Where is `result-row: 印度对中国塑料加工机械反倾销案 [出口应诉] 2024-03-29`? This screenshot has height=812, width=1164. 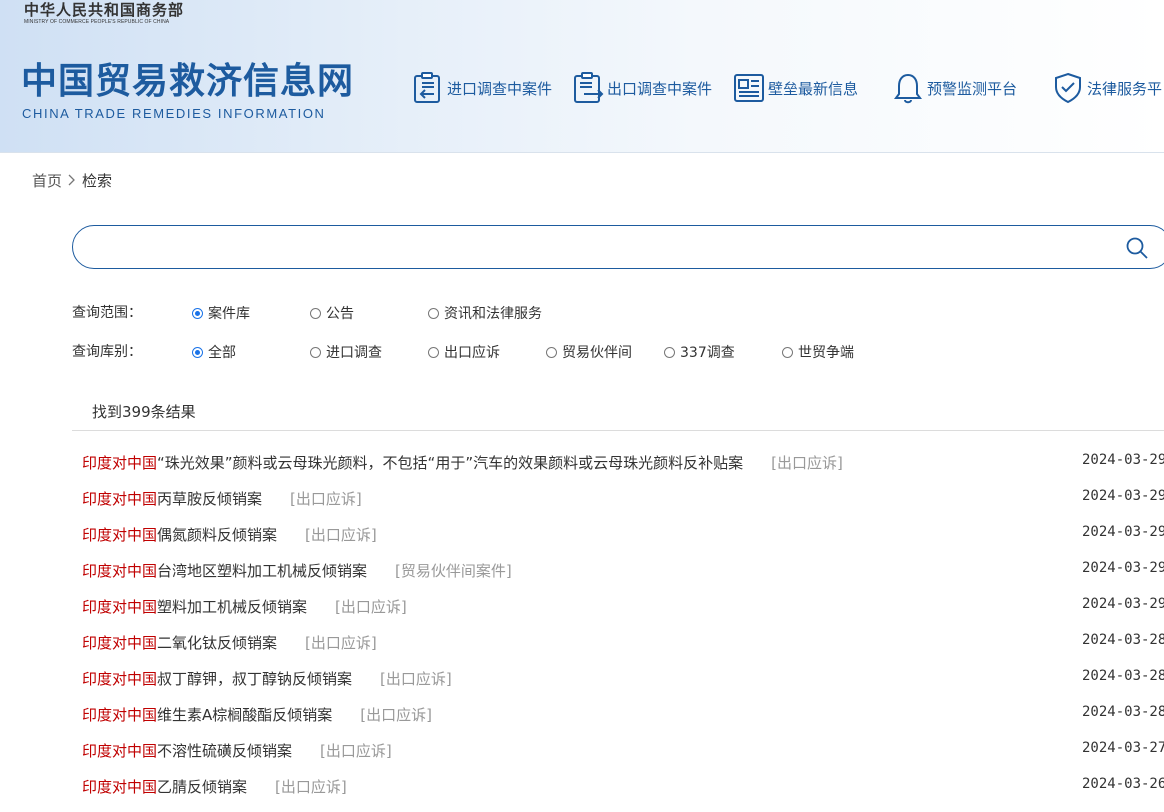
result-row: 印度对中国塑料加工机械反倾销案 [出口应诉] 2024-03-29 is located at coordinates (623, 614).